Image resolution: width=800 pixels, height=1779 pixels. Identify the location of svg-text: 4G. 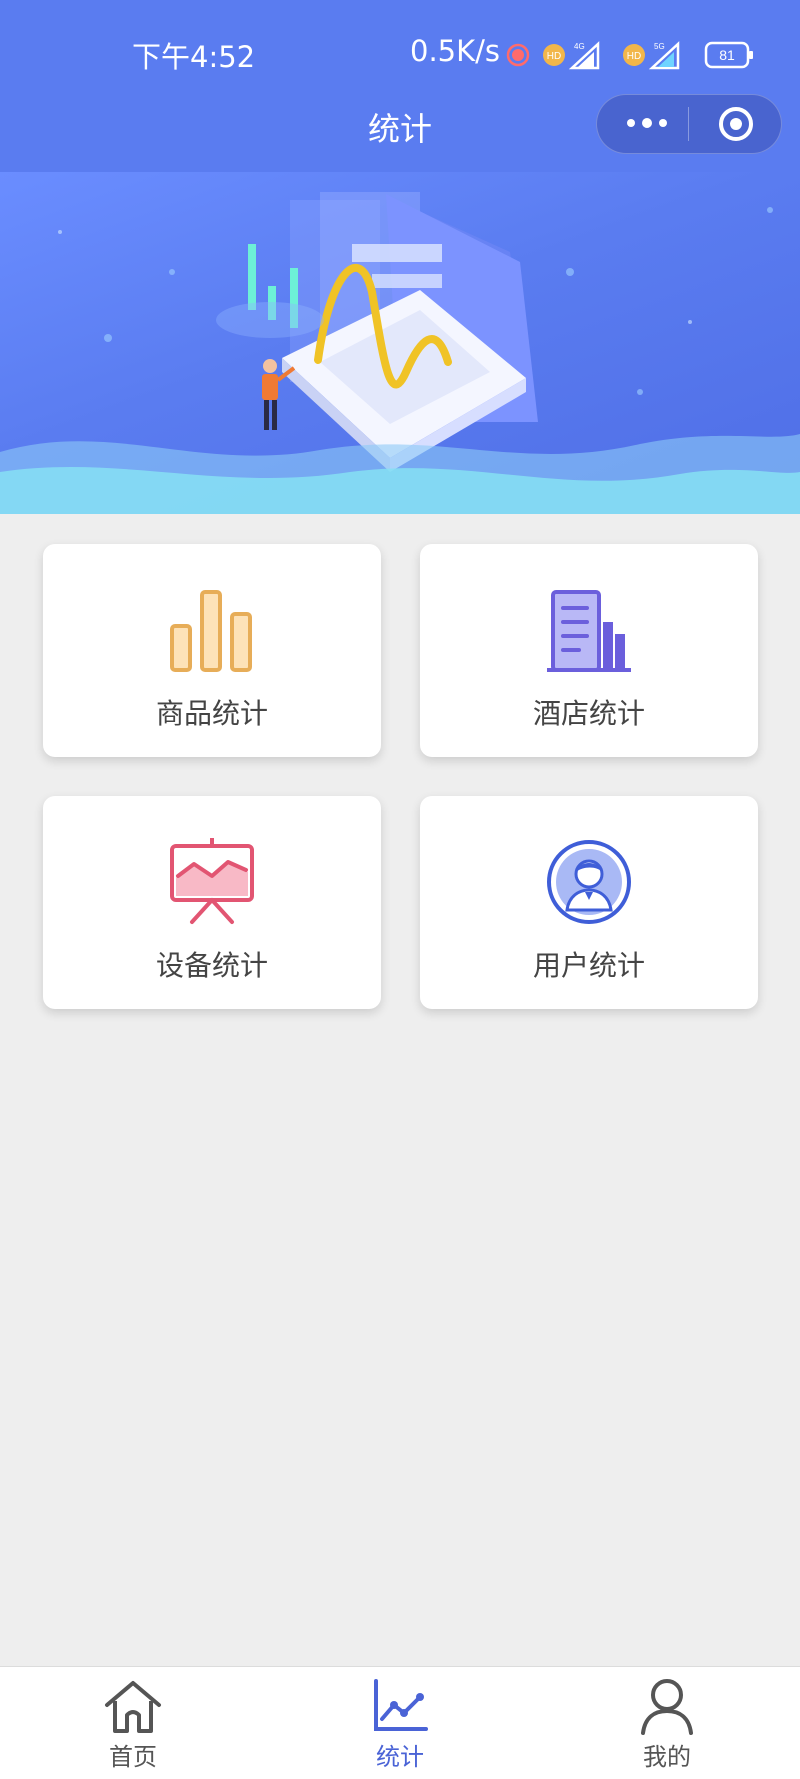
(579, 46).